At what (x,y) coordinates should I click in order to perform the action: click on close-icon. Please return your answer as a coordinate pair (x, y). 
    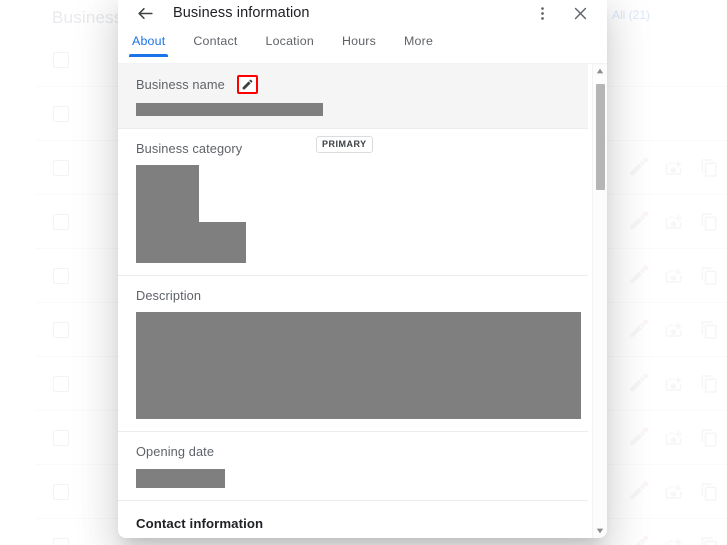
    Looking at the image, I should click on (580, 13).